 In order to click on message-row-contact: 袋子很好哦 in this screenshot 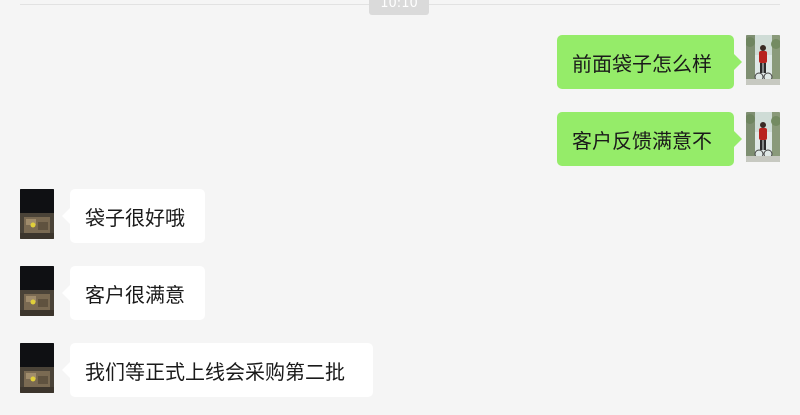, I will do `click(270, 216)`.